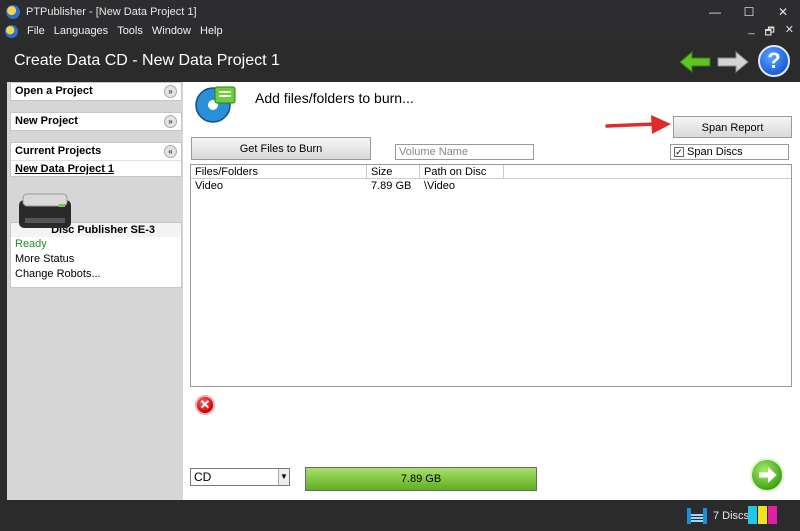 This screenshot has height=531, width=800. I want to click on disc-publisher-icon, so click(45, 210).